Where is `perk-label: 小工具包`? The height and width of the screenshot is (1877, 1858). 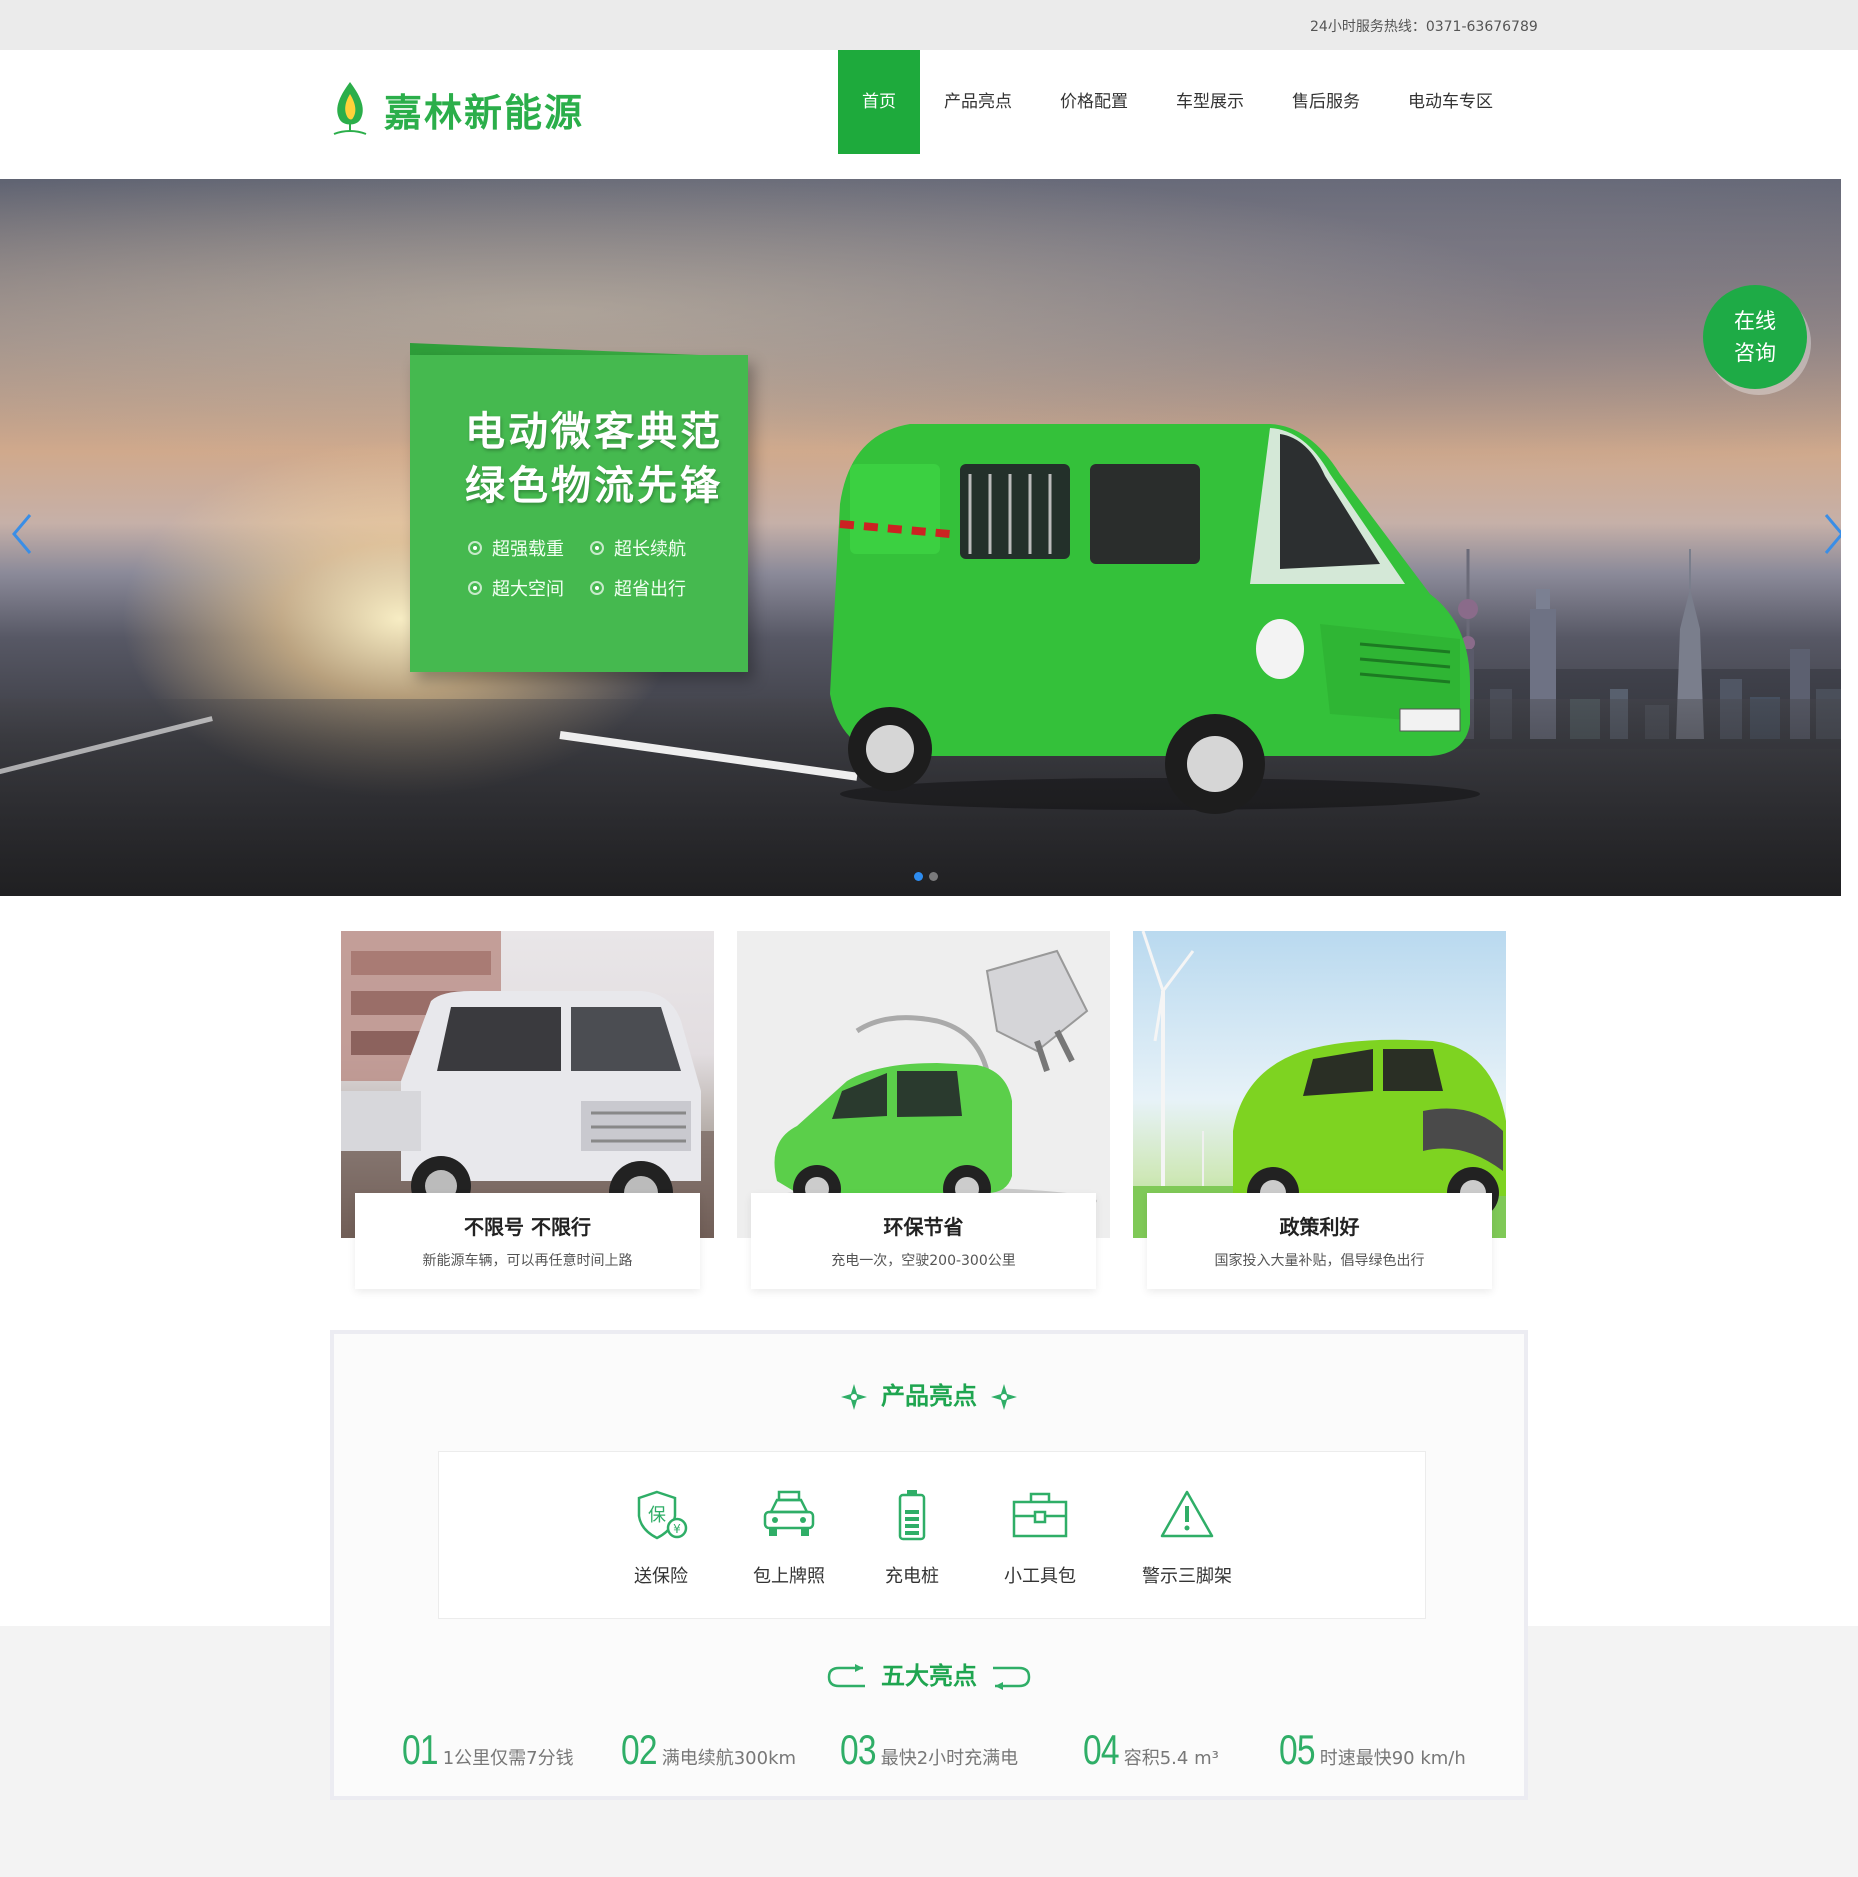
perk-label: 小工具包 is located at coordinates (1040, 1576).